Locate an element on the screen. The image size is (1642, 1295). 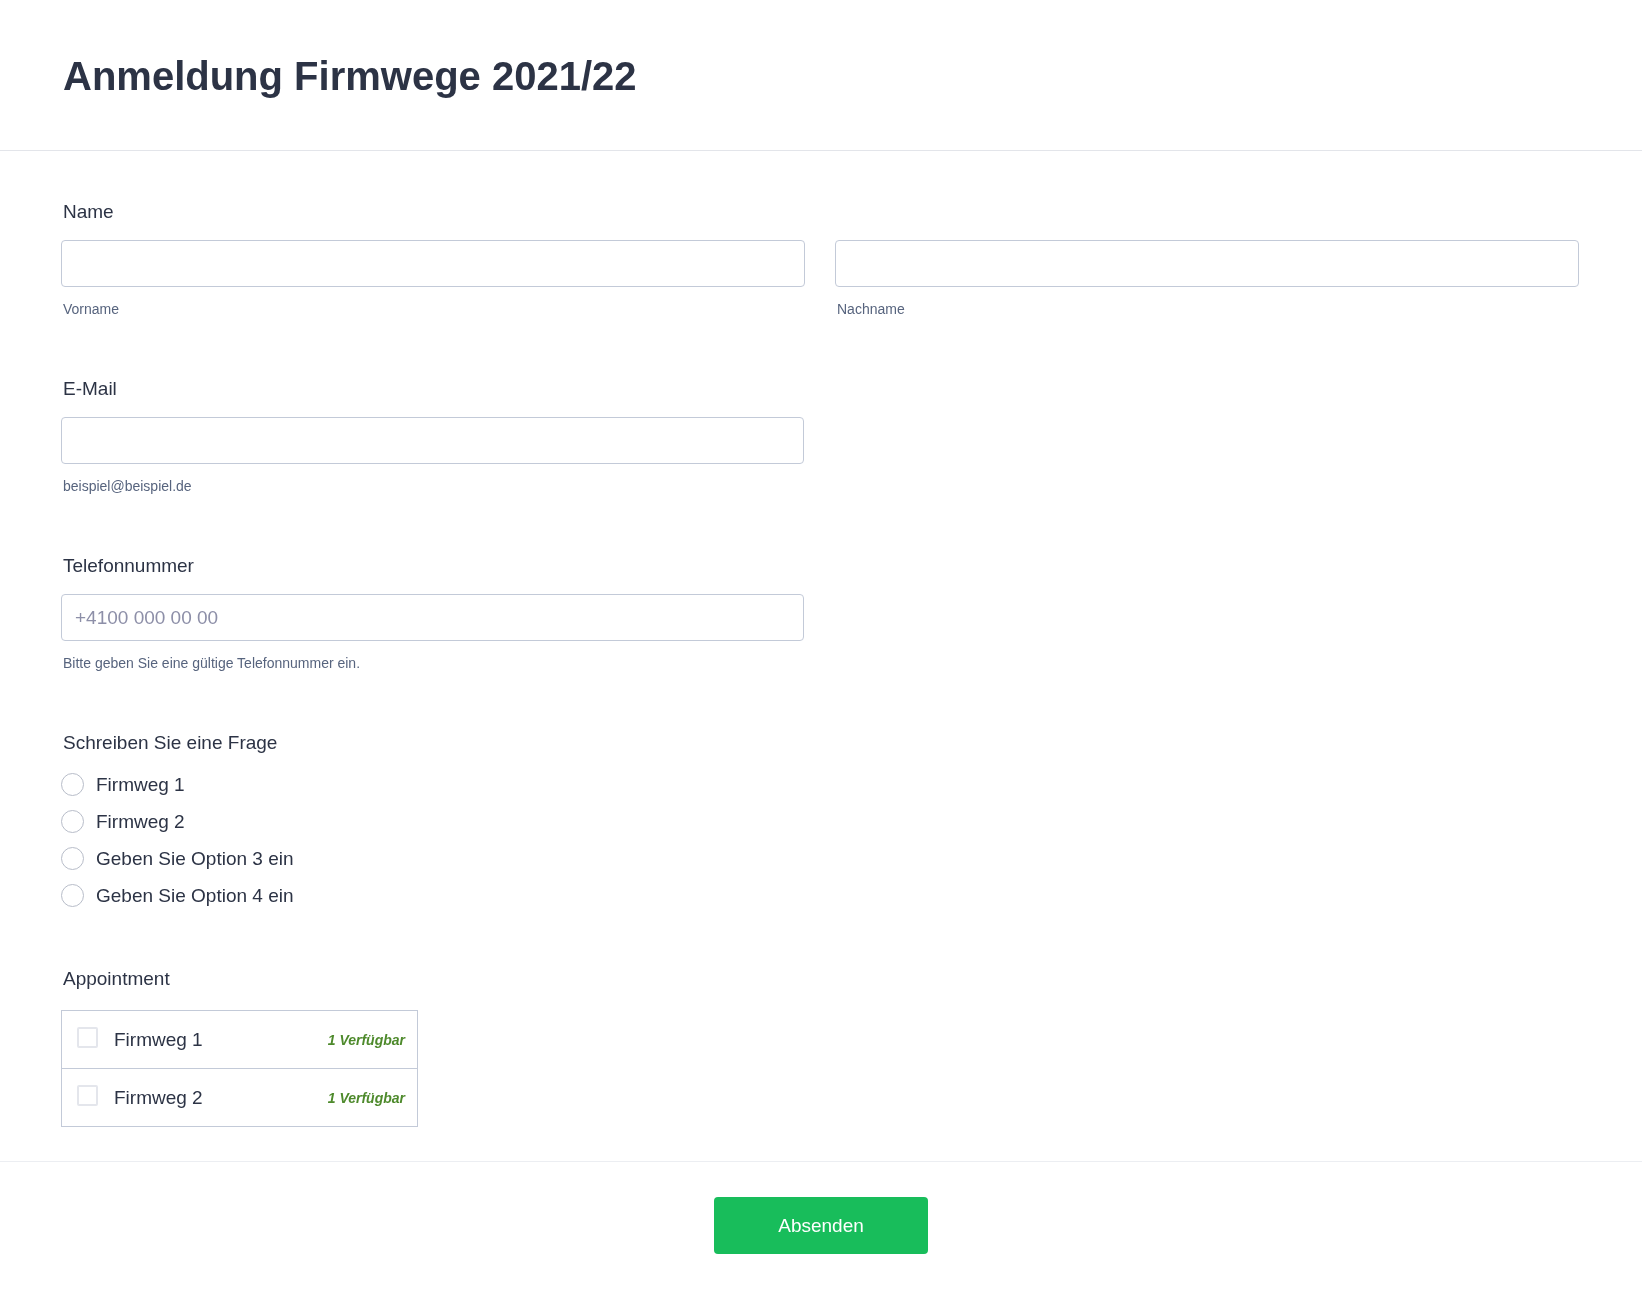
field-label: E-Mail is located at coordinates (90, 389).